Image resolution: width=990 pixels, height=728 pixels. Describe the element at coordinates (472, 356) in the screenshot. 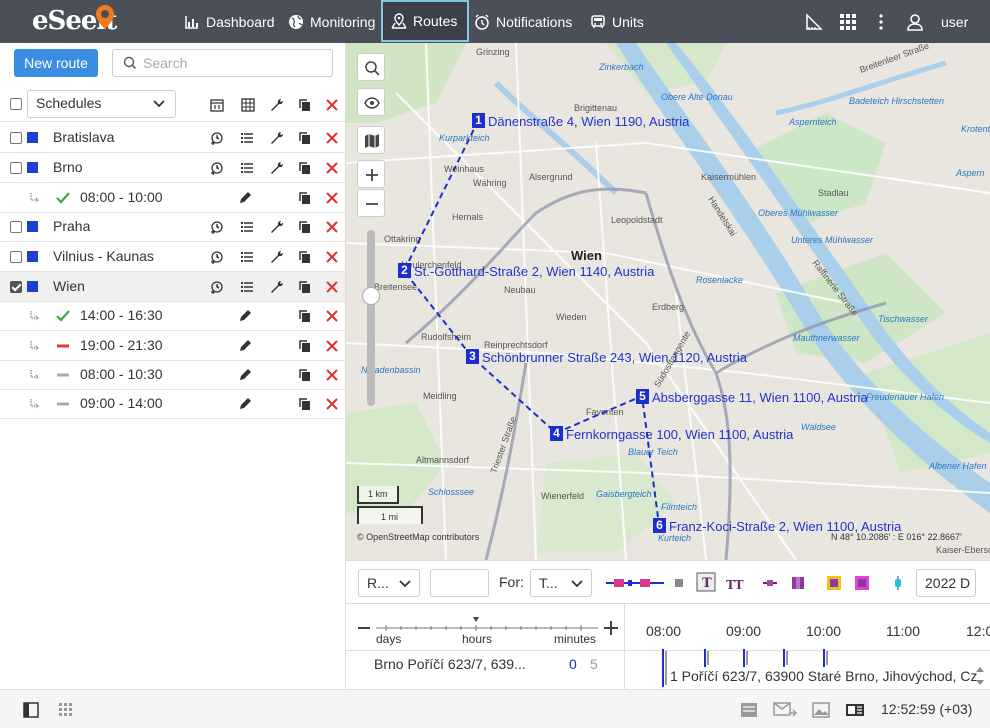

I see `route-point-marker: 3` at that location.